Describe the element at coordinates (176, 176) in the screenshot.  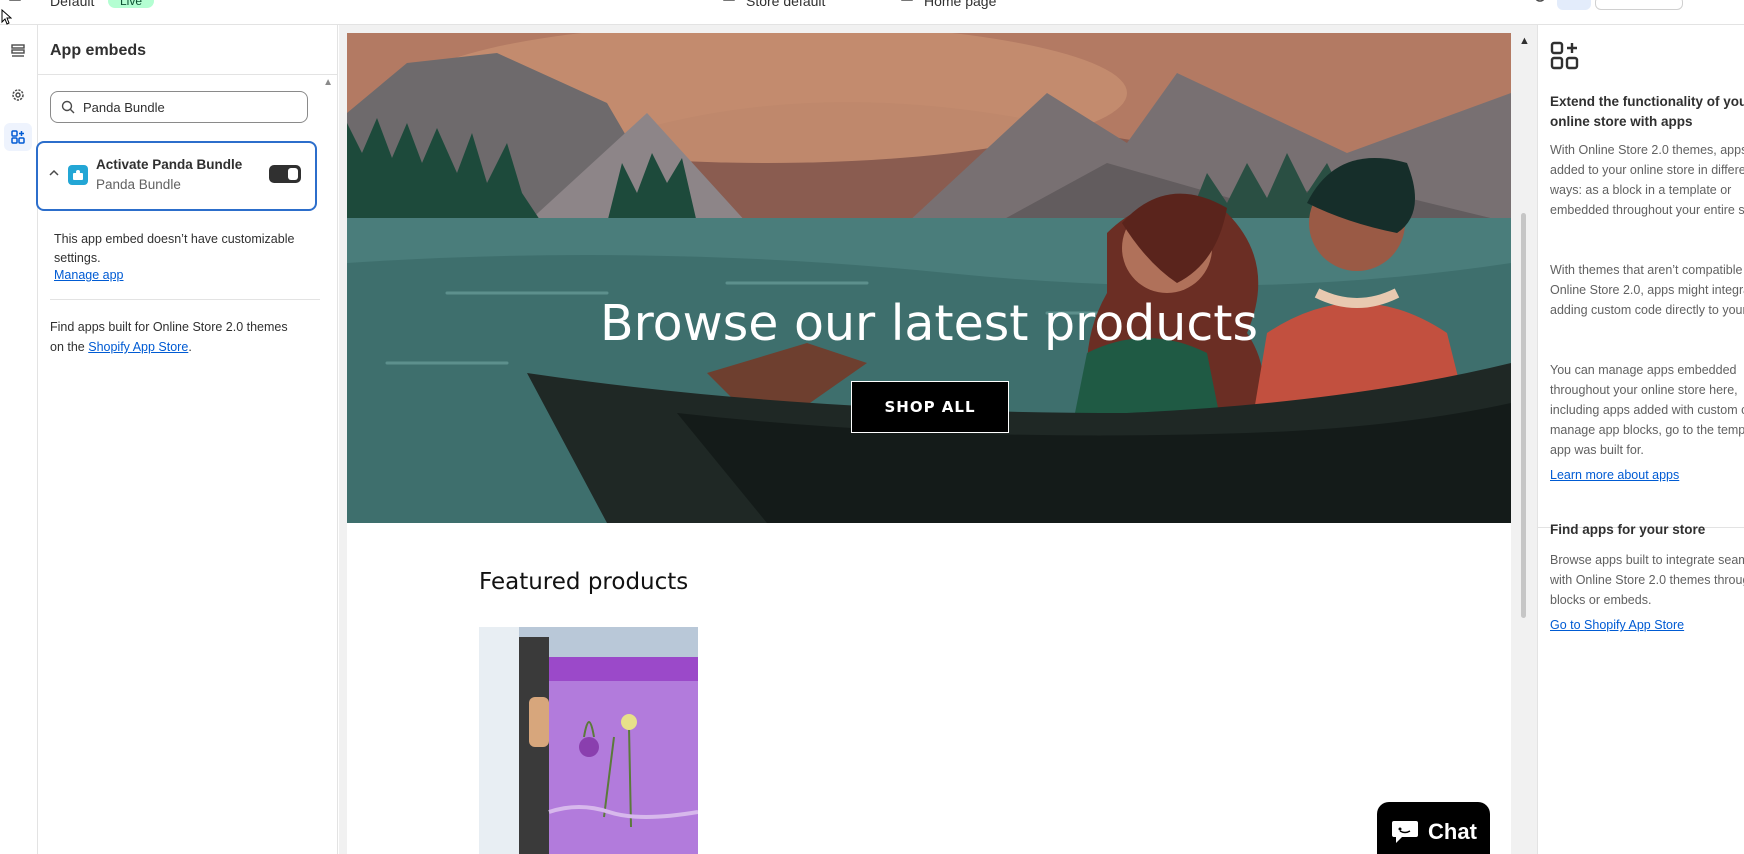
I see `app-embed-card: Activate Panda Bundle Panda Bundle` at that location.